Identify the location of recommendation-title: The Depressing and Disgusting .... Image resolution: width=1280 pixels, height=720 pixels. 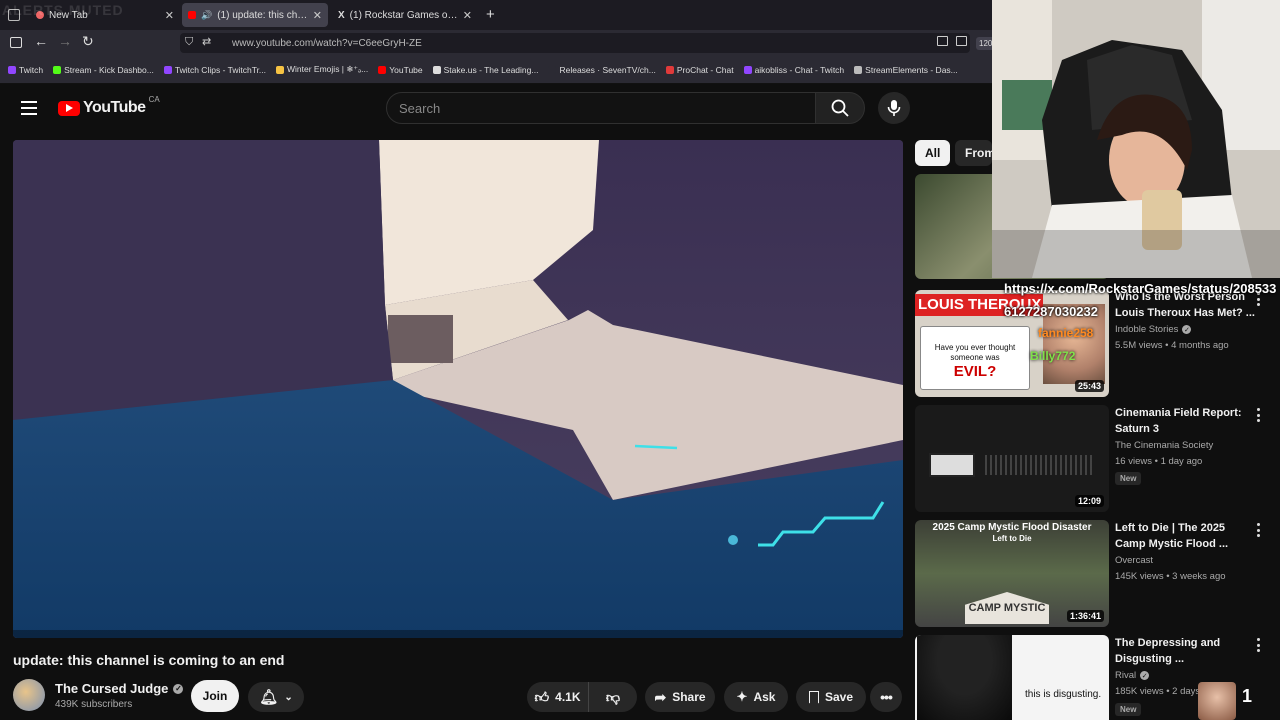
(1185, 651).